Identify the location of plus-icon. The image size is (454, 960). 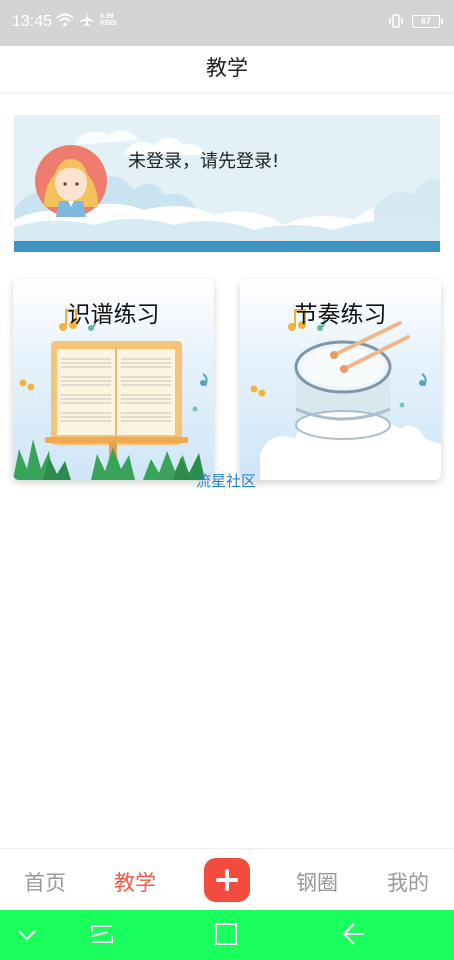
(227, 880).